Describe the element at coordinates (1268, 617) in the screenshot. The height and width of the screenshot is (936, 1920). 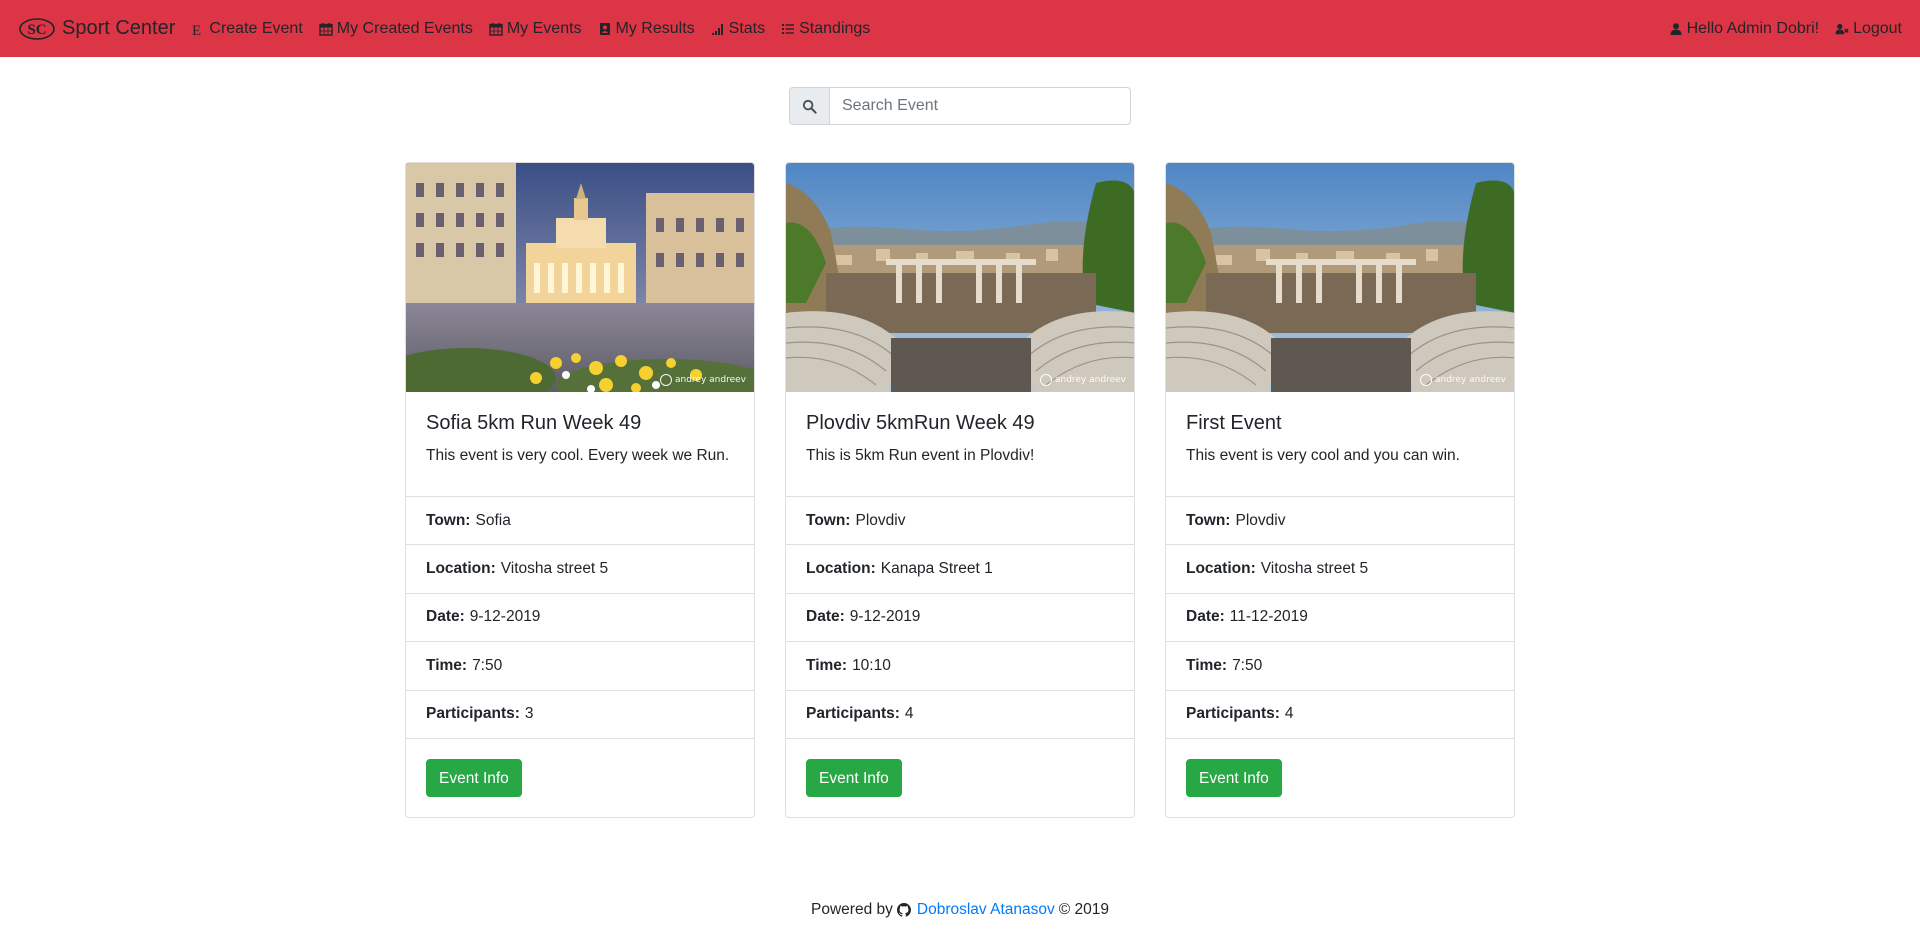
I see `date-value: 11-12-2019` at that location.